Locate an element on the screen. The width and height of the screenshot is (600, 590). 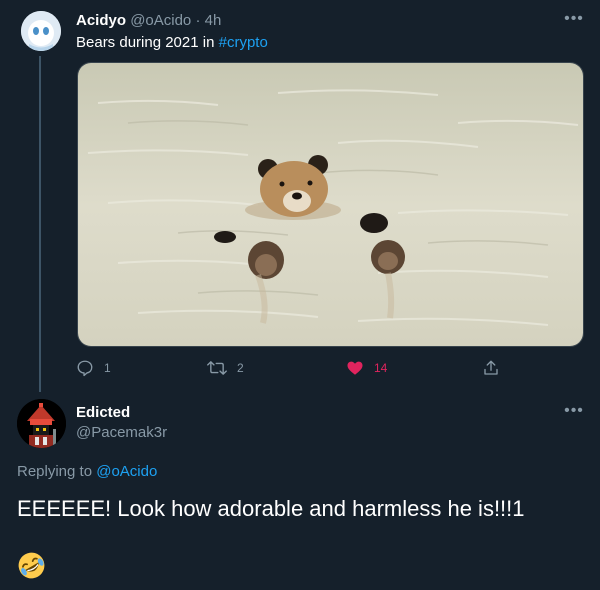
tweet-actions: 1 2 14 is located at coordinates (291, 369).